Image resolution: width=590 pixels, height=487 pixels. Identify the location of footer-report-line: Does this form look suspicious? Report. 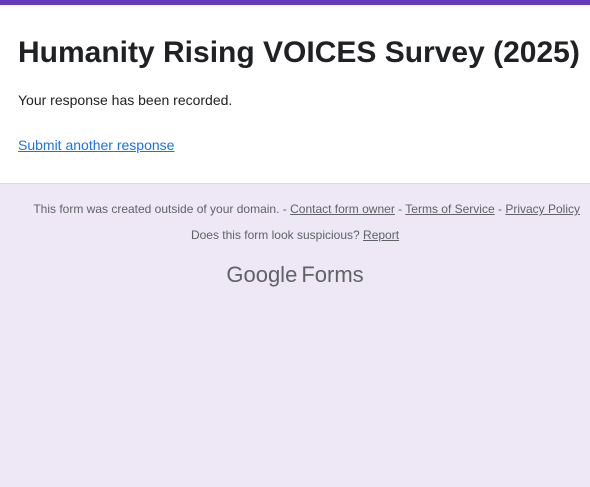
(295, 235).